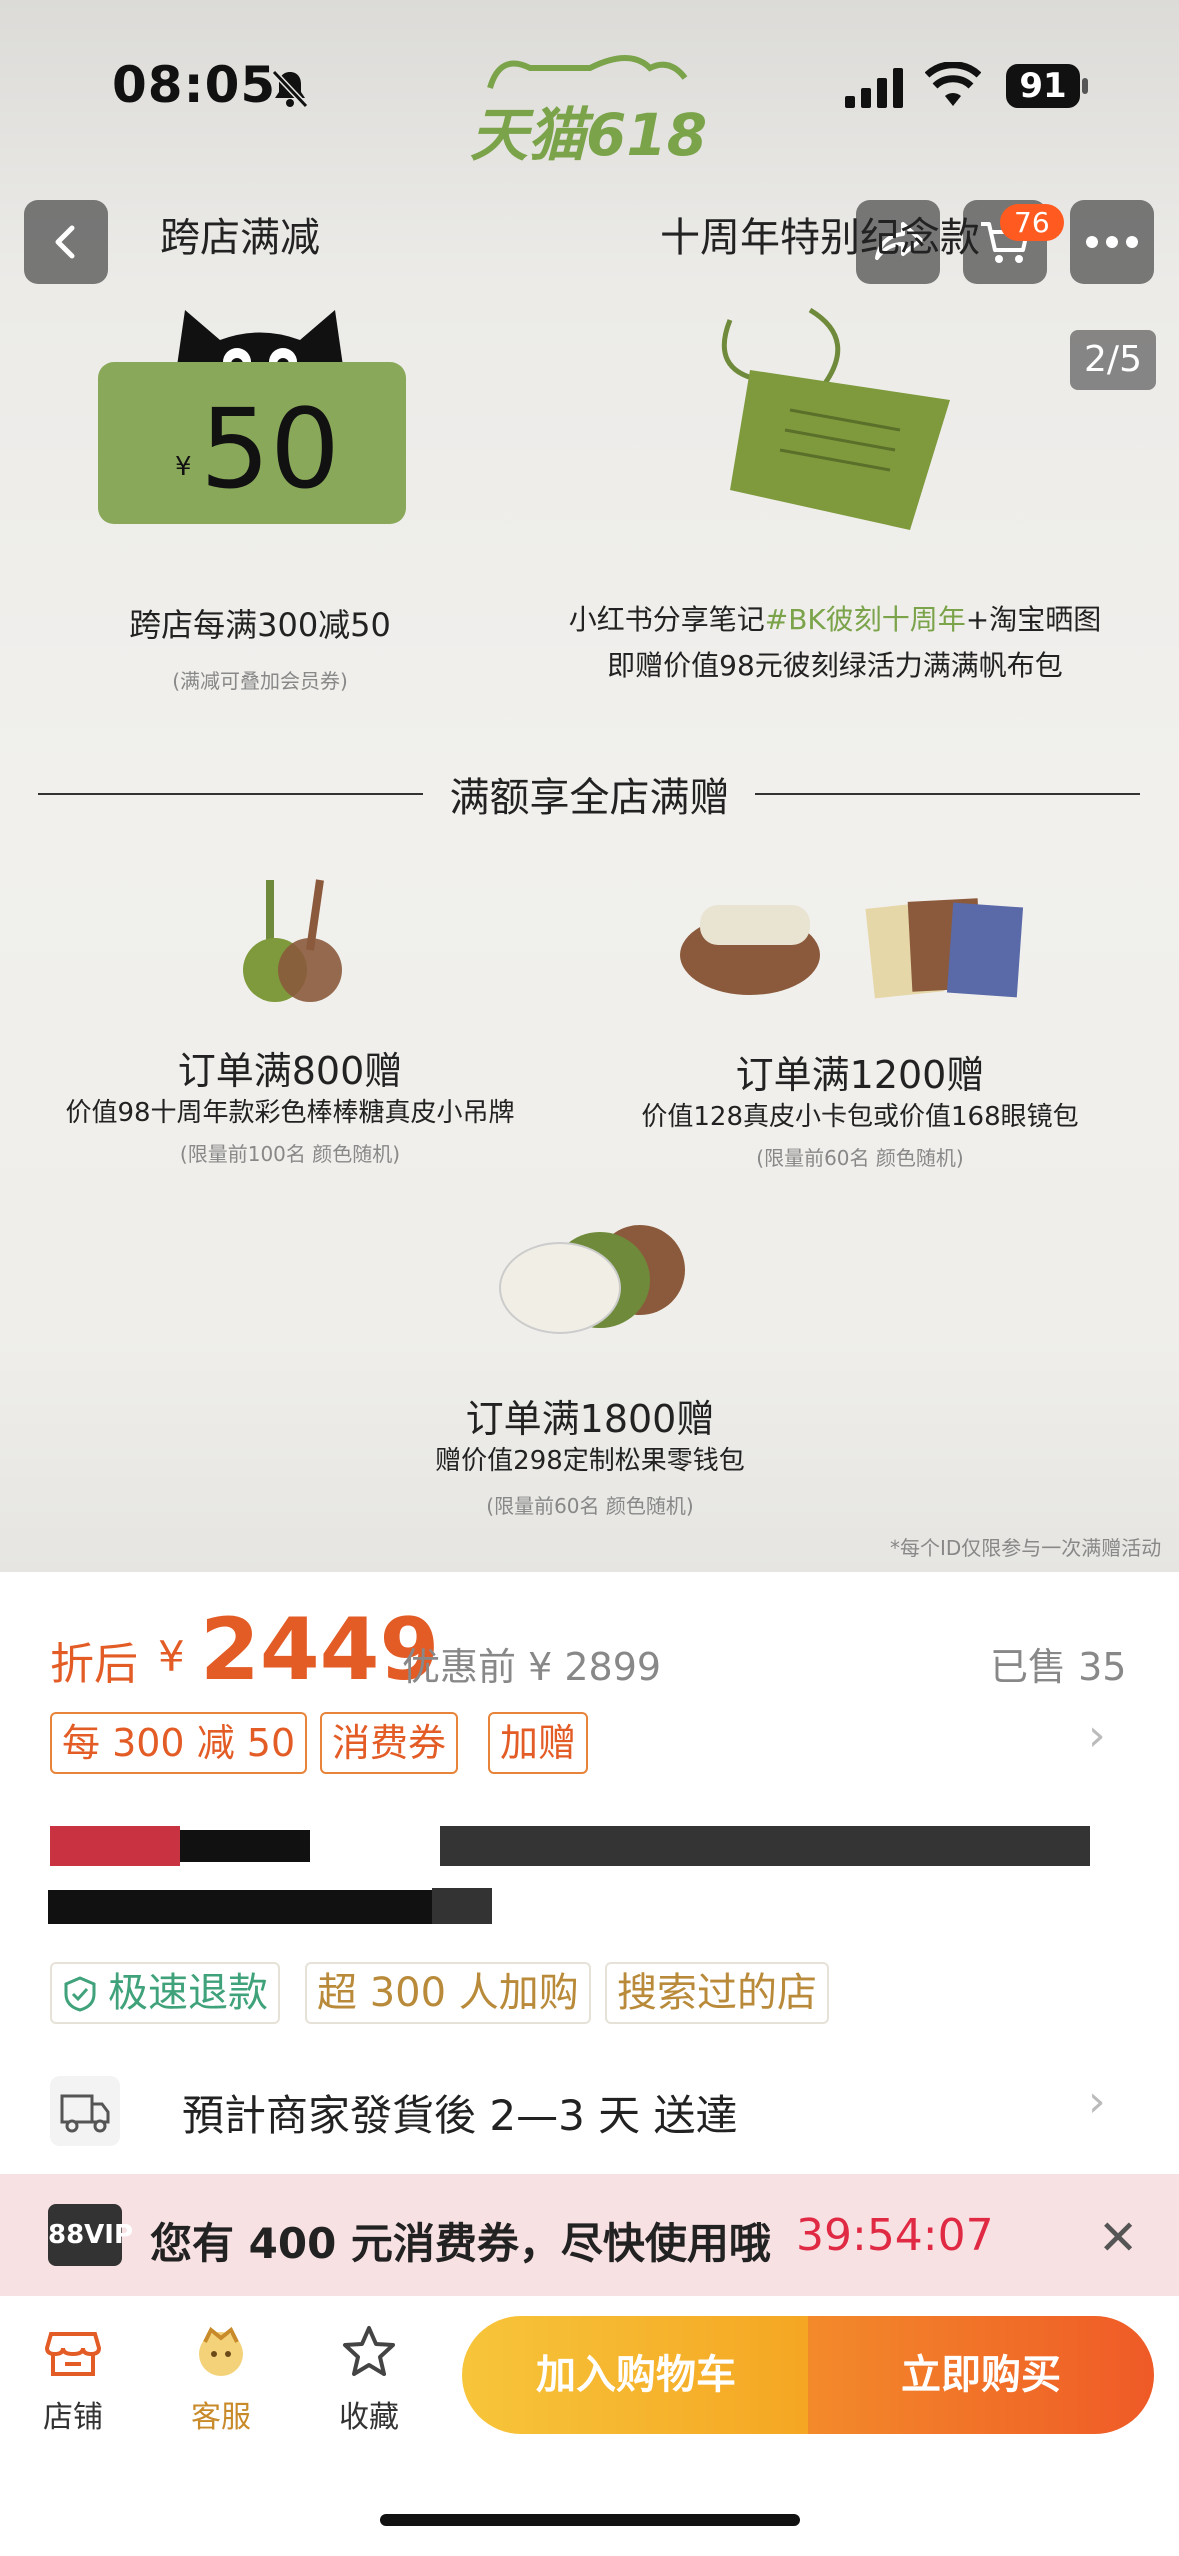  Describe the element at coordinates (590, 1461) in the screenshot. I see `gift-1800-desc: 赠价值298定制松果零钱包` at that location.